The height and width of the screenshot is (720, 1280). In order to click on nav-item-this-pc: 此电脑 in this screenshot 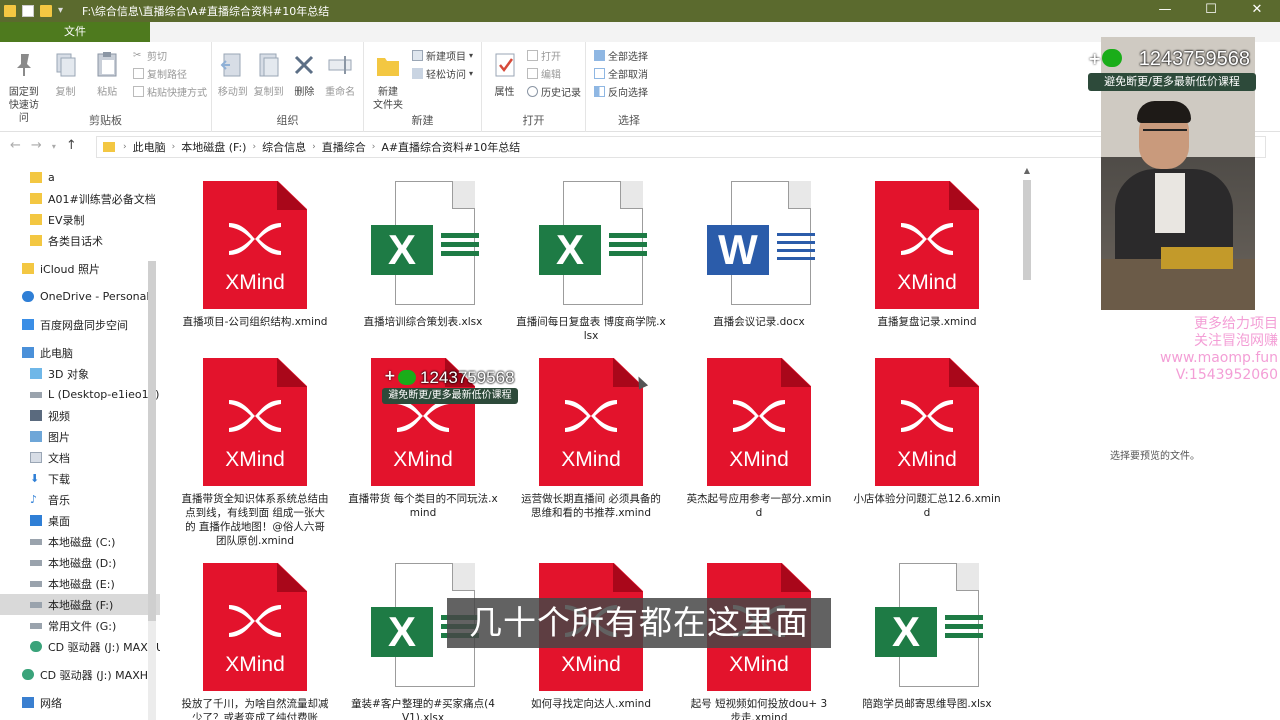, I will do `click(80, 352)`.